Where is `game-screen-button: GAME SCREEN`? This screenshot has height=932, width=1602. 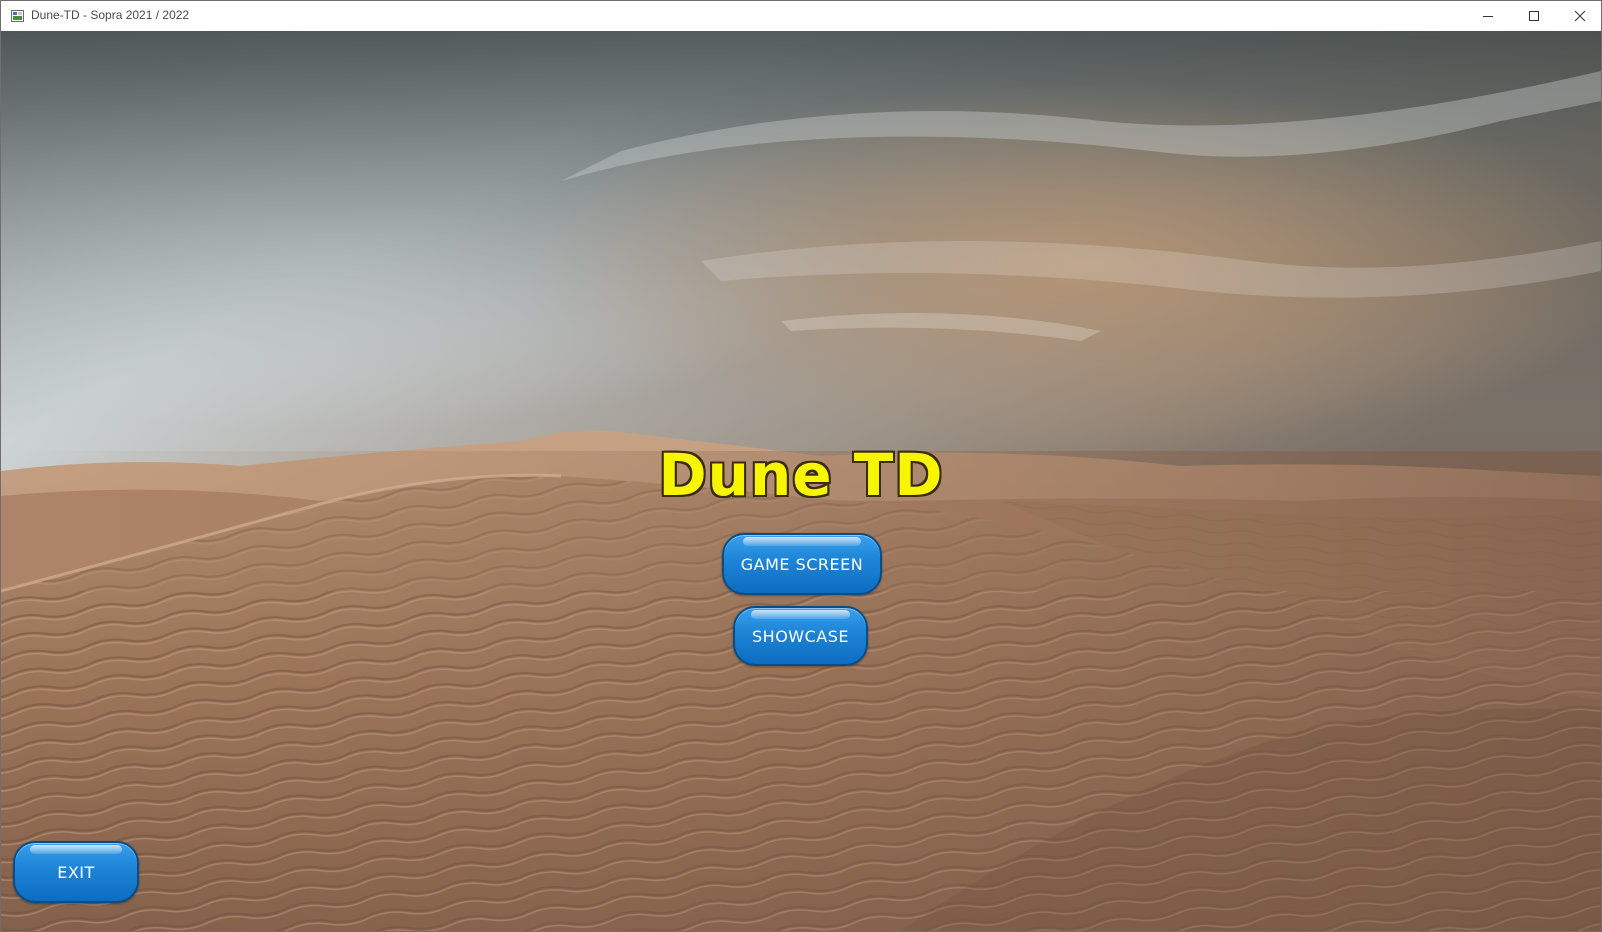
game-screen-button: GAME SCREEN is located at coordinates (802, 564).